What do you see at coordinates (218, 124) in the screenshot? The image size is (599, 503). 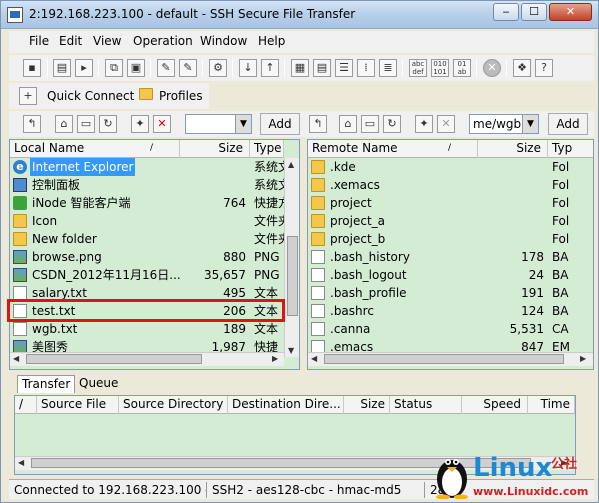 I see `local-path-combo: ▼` at bounding box center [218, 124].